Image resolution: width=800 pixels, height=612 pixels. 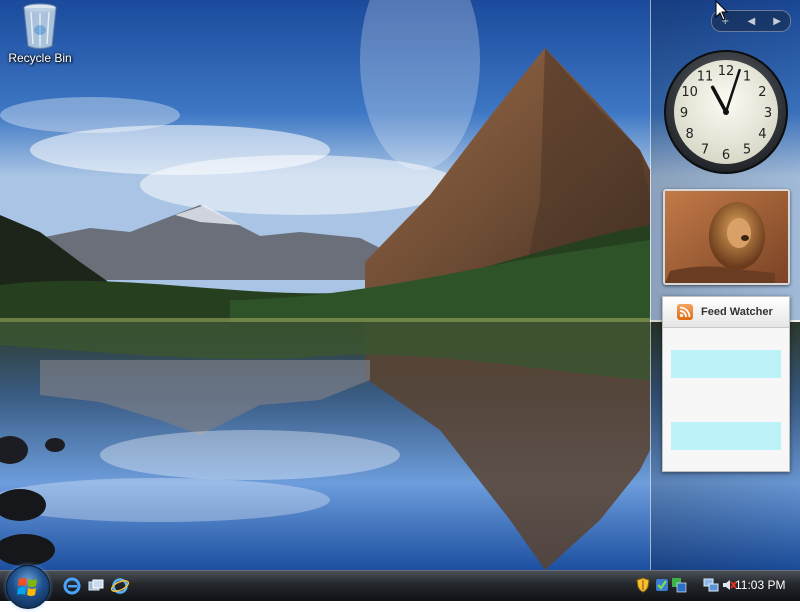 I want to click on recycle-bin-label: Recycle Bin, so click(x=40, y=58).